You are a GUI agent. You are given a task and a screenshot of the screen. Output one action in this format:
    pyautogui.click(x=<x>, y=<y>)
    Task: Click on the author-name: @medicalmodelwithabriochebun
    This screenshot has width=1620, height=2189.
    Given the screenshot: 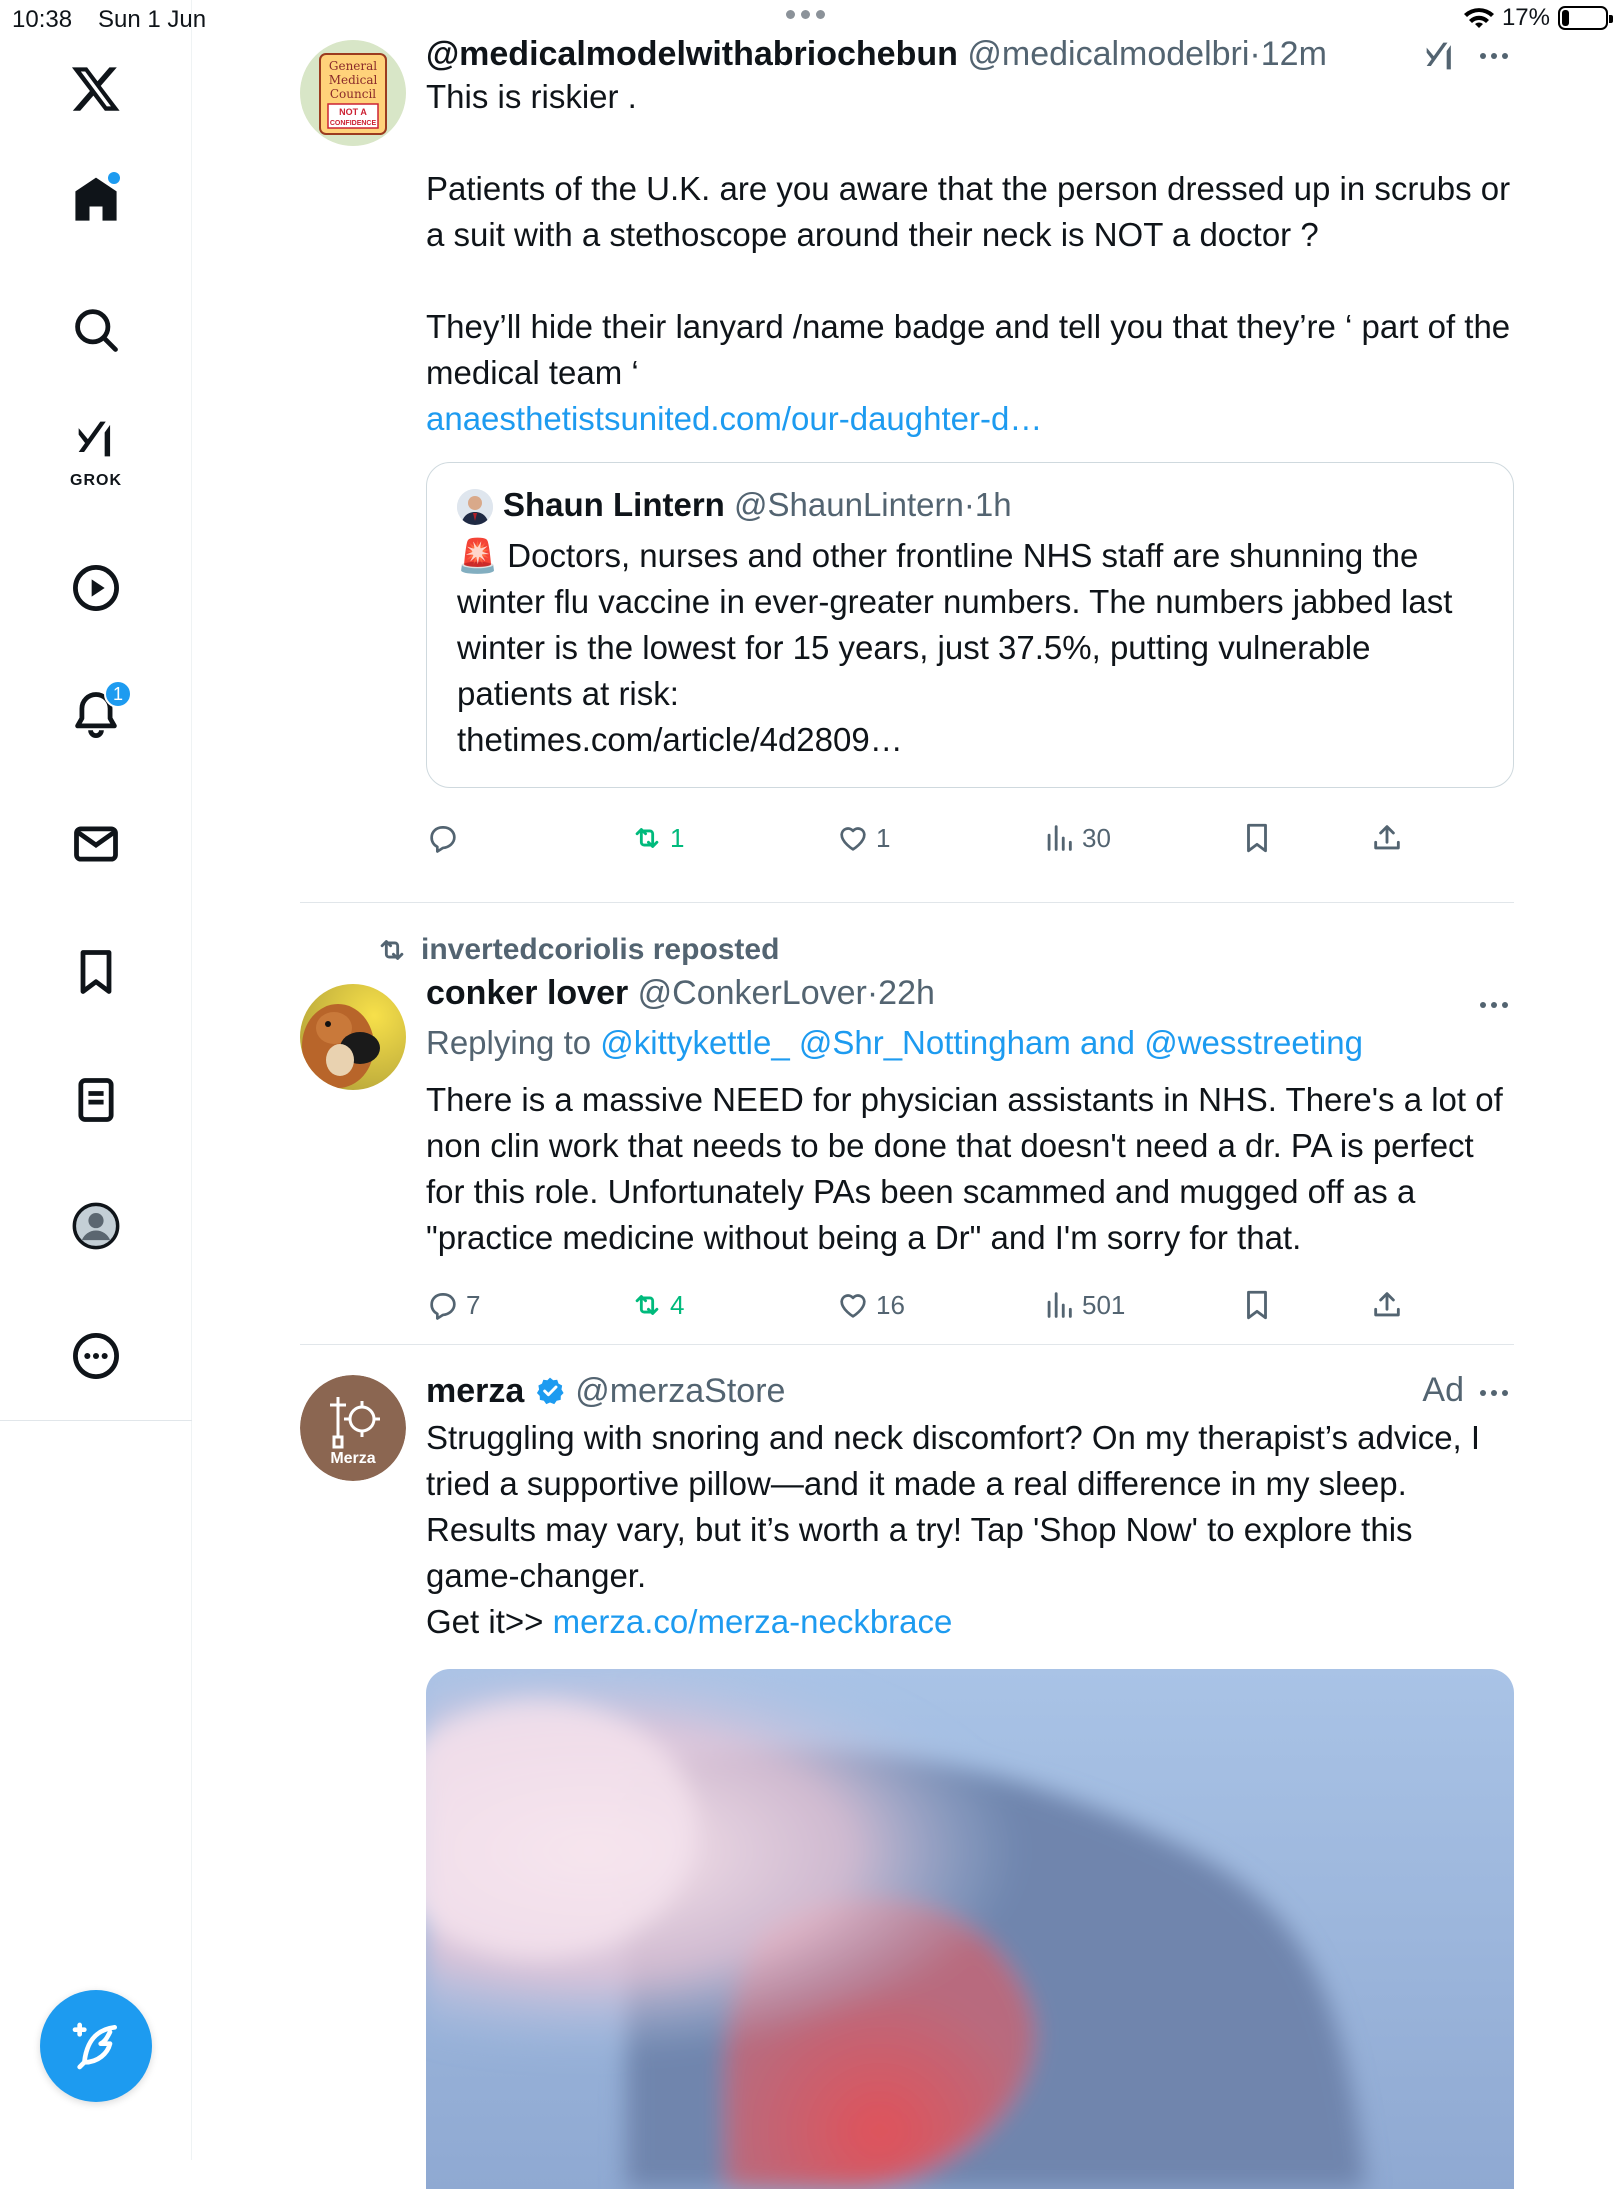 What is the action you would take?
    pyautogui.click(x=692, y=54)
    